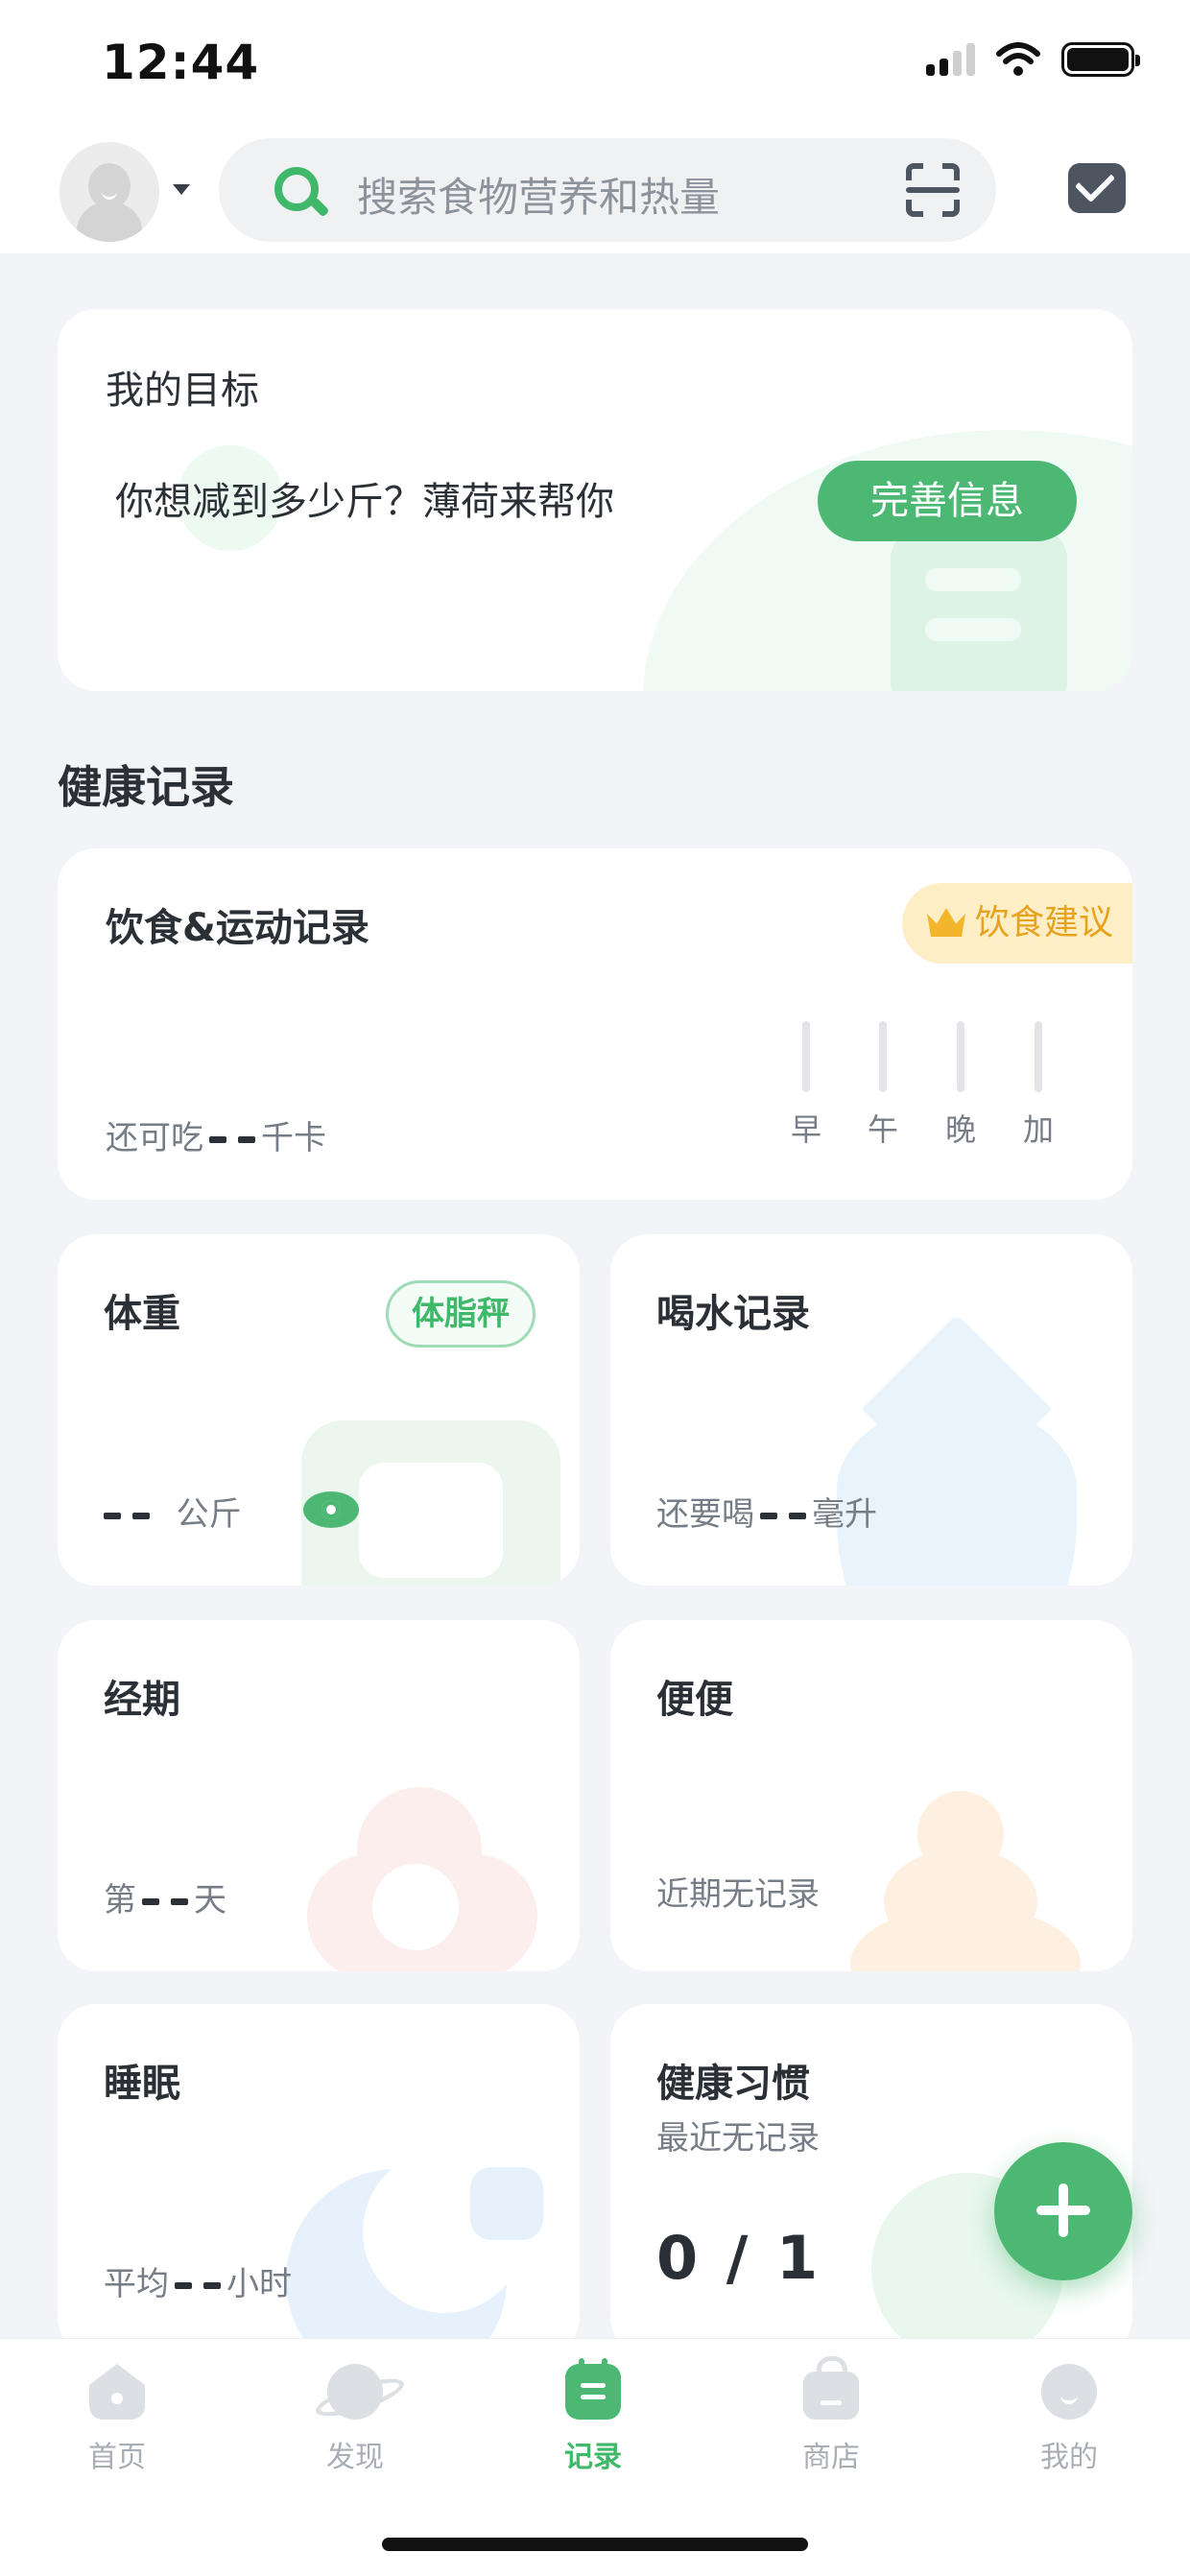  What do you see at coordinates (183, 391) in the screenshot?
I see `goal-title: 我的目标` at bounding box center [183, 391].